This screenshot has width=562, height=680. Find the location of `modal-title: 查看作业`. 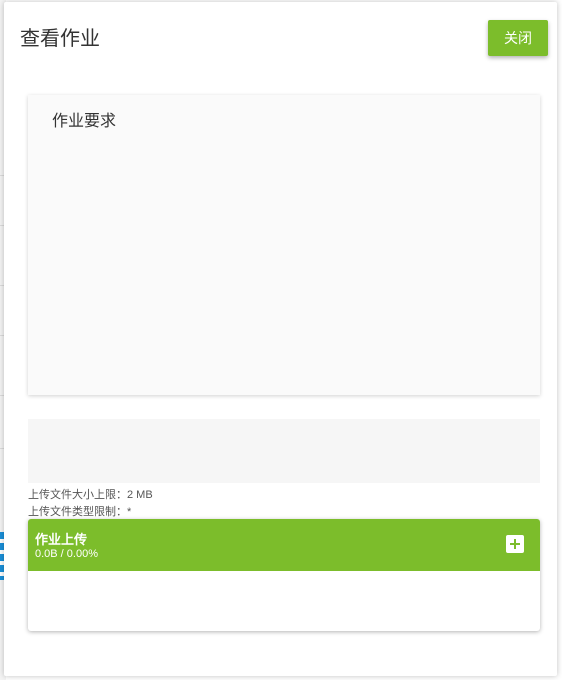

modal-title: 查看作业 is located at coordinates (60, 39).